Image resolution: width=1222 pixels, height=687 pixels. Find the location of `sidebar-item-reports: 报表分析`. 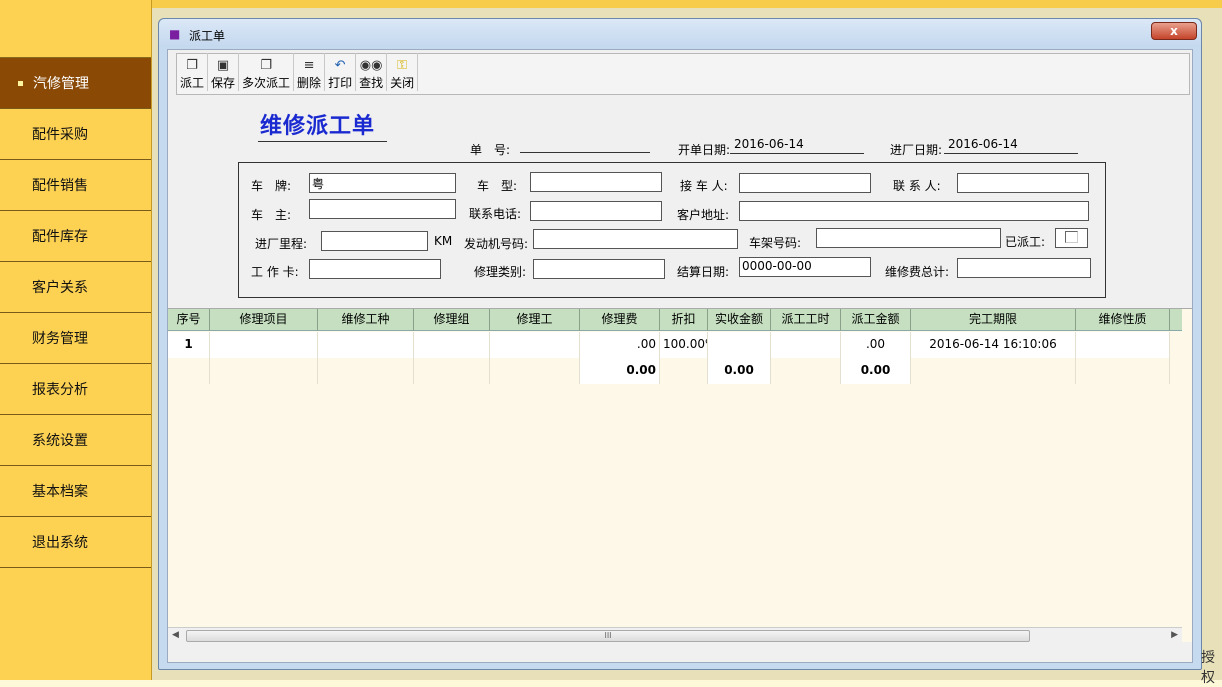

sidebar-item-reports: 报表分析 is located at coordinates (75, 389).